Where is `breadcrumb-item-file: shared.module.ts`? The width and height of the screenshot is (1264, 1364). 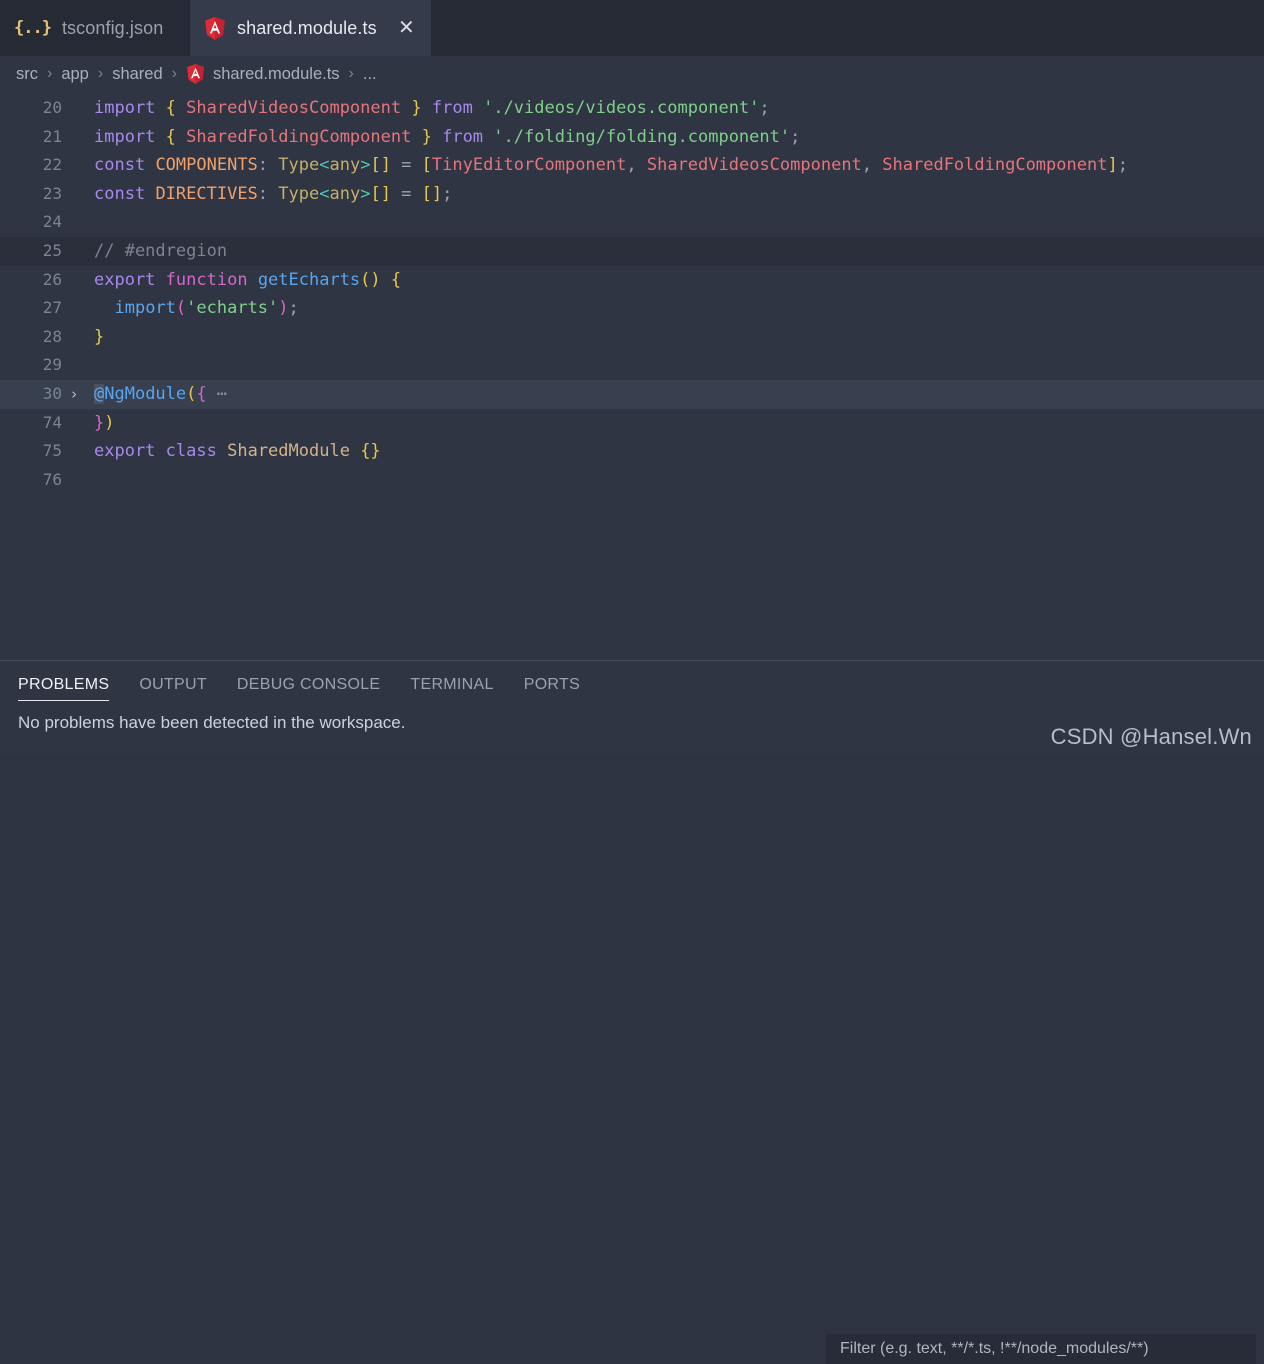 breadcrumb-item-file: shared.module.ts is located at coordinates (263, 74).